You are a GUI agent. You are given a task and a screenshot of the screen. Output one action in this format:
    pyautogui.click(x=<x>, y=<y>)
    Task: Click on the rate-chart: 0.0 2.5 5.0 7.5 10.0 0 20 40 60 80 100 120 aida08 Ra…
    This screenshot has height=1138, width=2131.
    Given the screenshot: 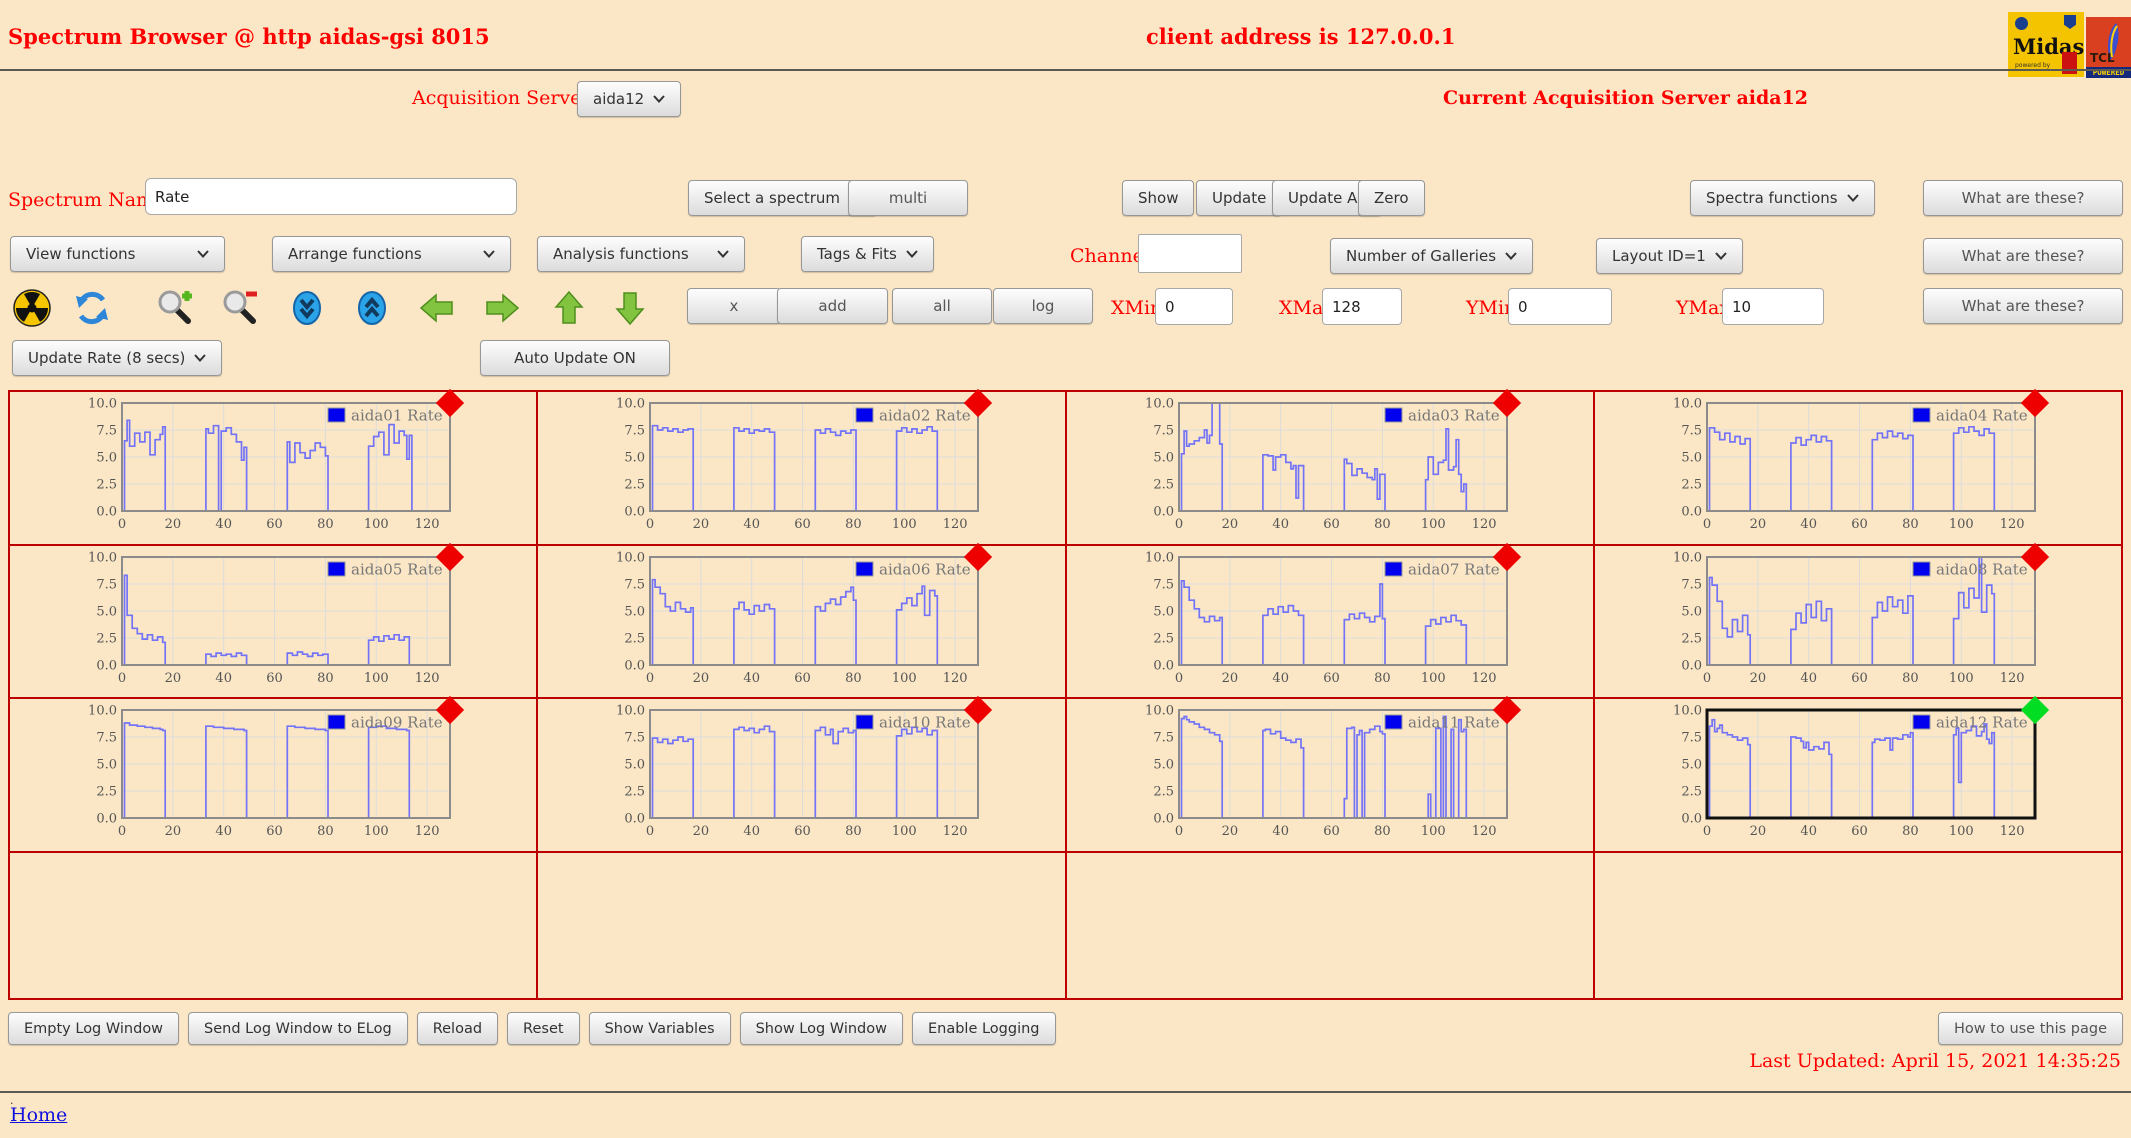 What is the action you would take?
    pyautogui.click(x=1855, y=619)
    